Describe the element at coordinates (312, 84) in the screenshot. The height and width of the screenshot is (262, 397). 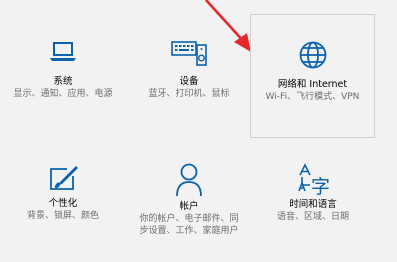
I see `tile-title: 网络和 Internet` at that location.